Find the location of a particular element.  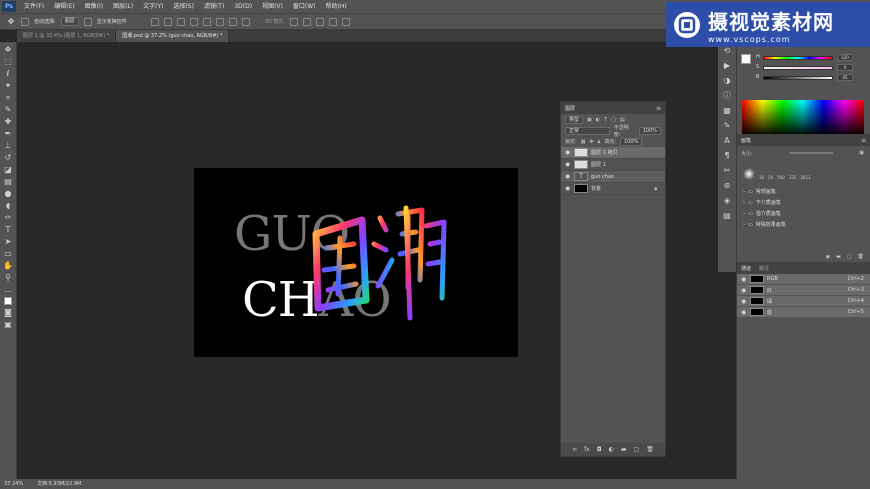

lasso-tool: ℓ is located at coordinates (8, 73).